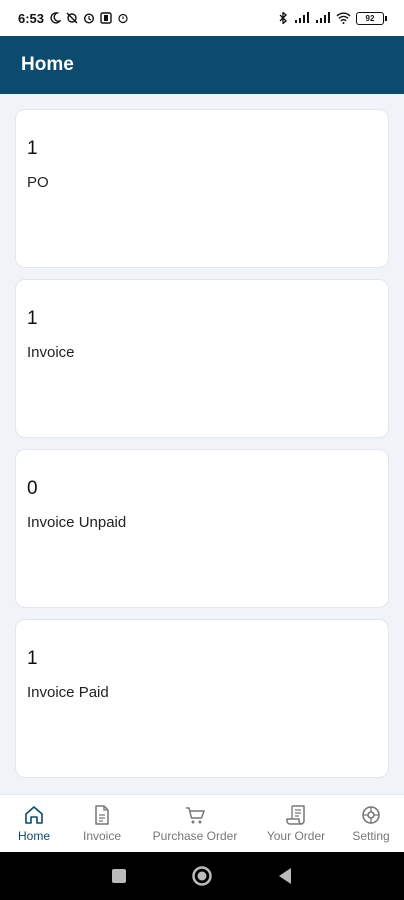  What do you see at coordinates (296, 836) in the screenshot?
I see `nav-your-order-label: Your Order` at bounding box center [296, 836].